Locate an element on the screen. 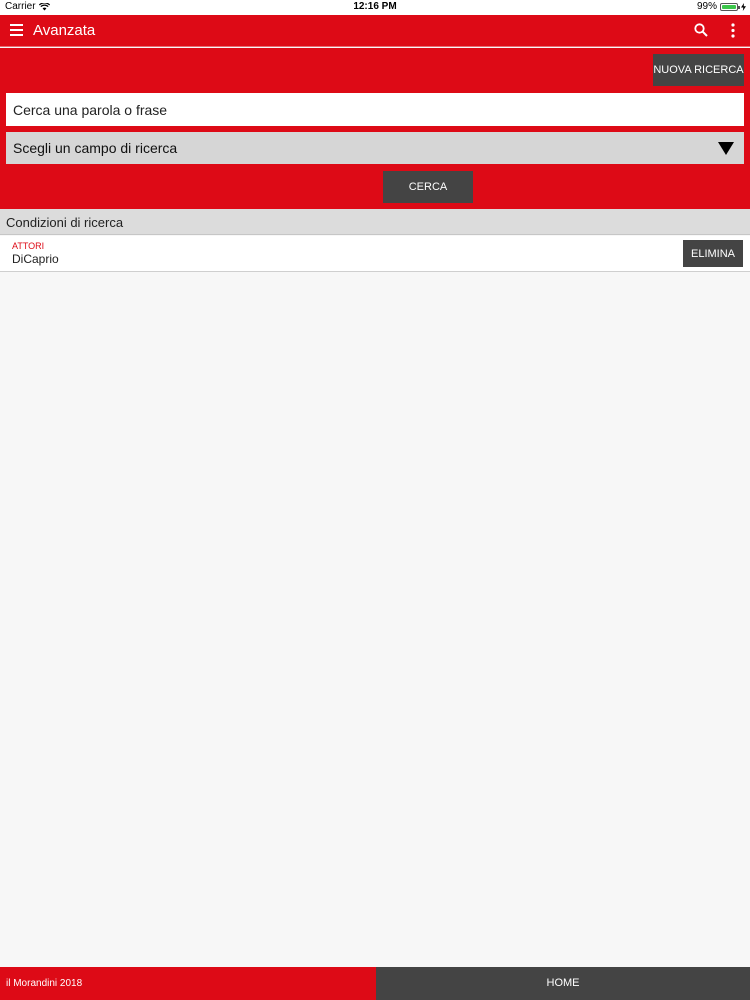 The width and height of the screenshot is (750, 1000). hamburger-menu-icon is located at coordinates (16, 30).